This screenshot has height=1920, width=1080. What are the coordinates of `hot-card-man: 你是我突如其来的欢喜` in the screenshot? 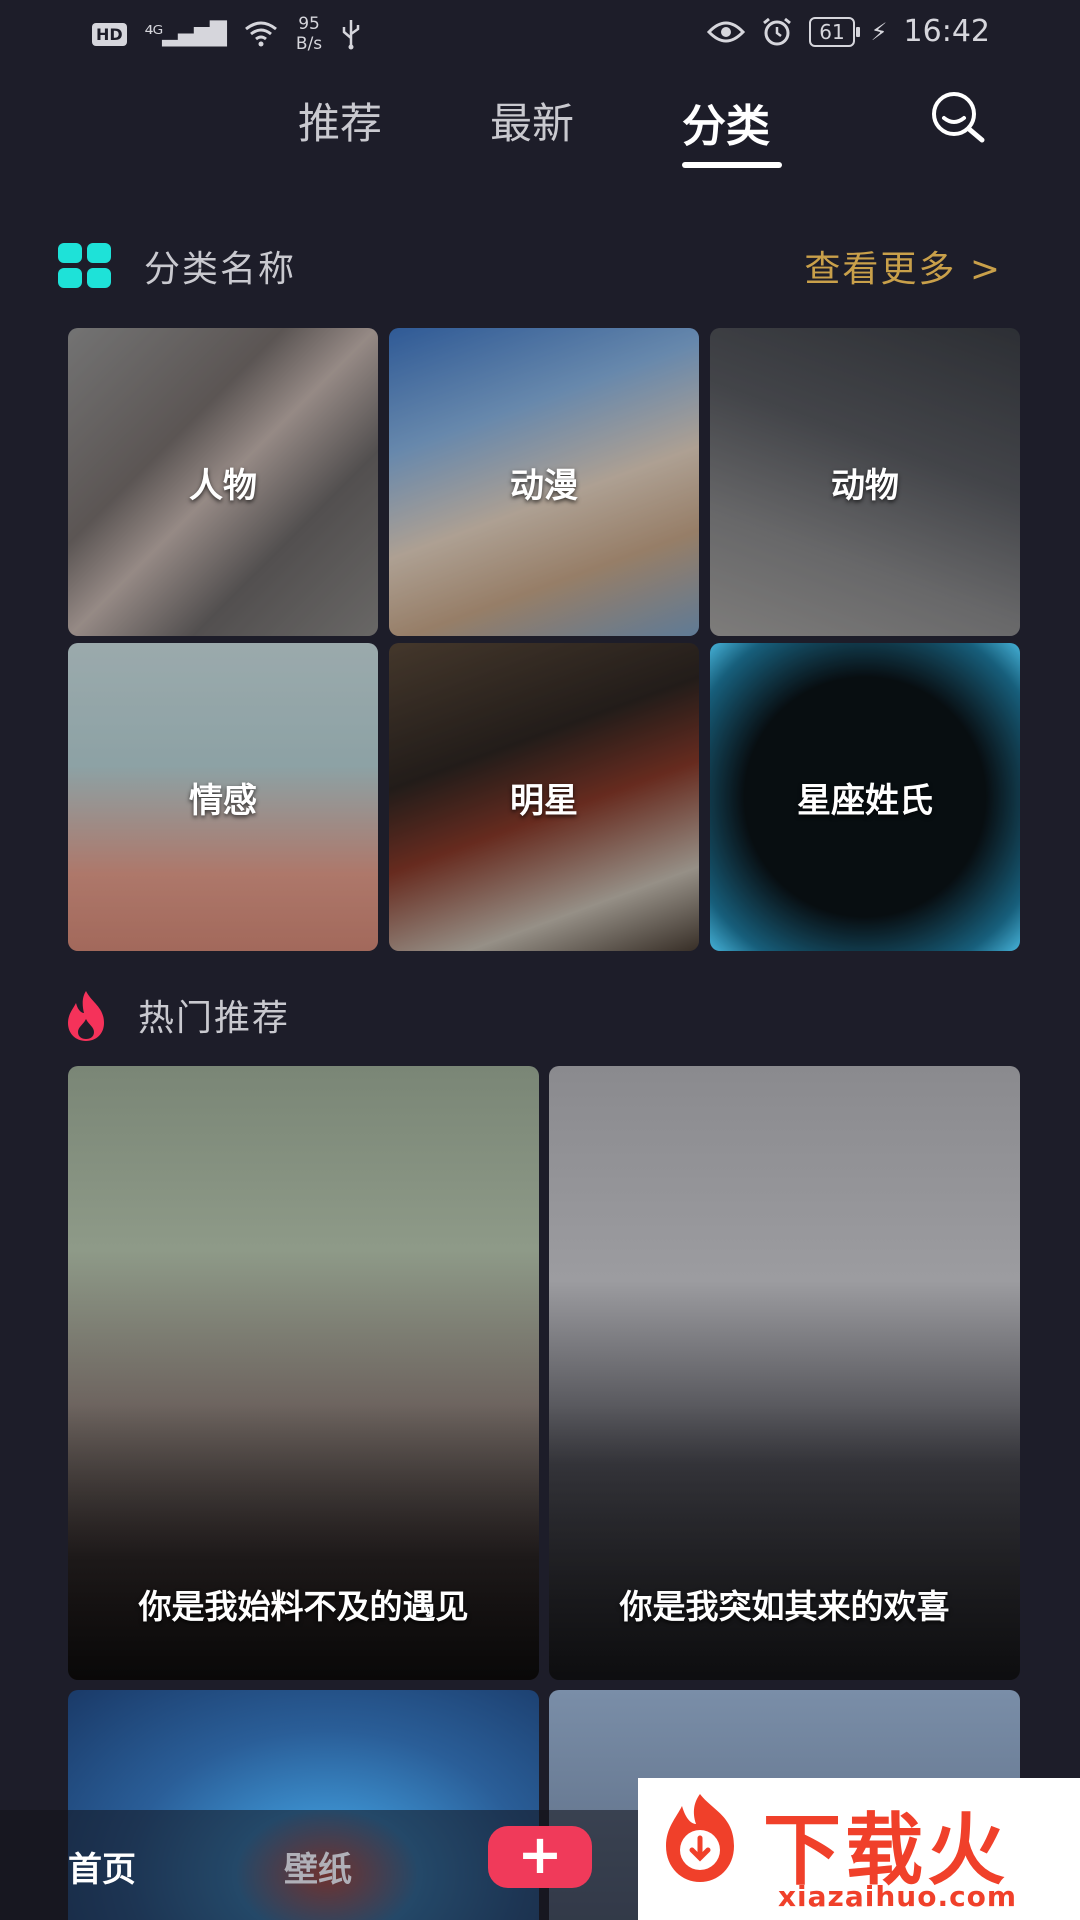 It's located at (784, 1373).